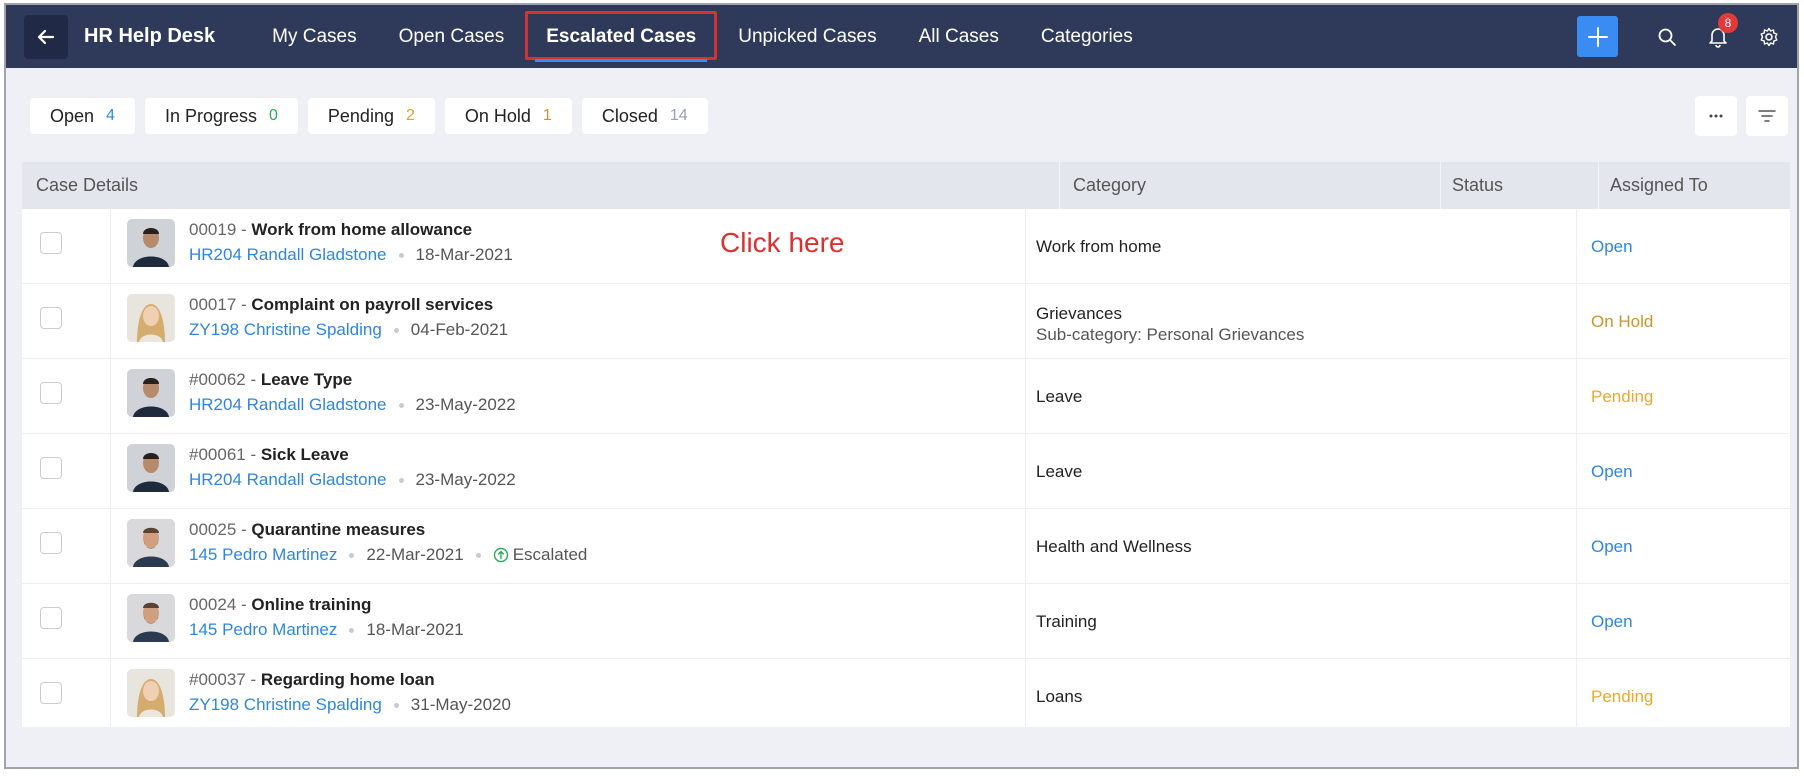 This screenshot has height=776, width=1804. What do you see at coordinates (1769, 37) in the screenshot?
I see `settings-button` at bounding box center [1769, 37].